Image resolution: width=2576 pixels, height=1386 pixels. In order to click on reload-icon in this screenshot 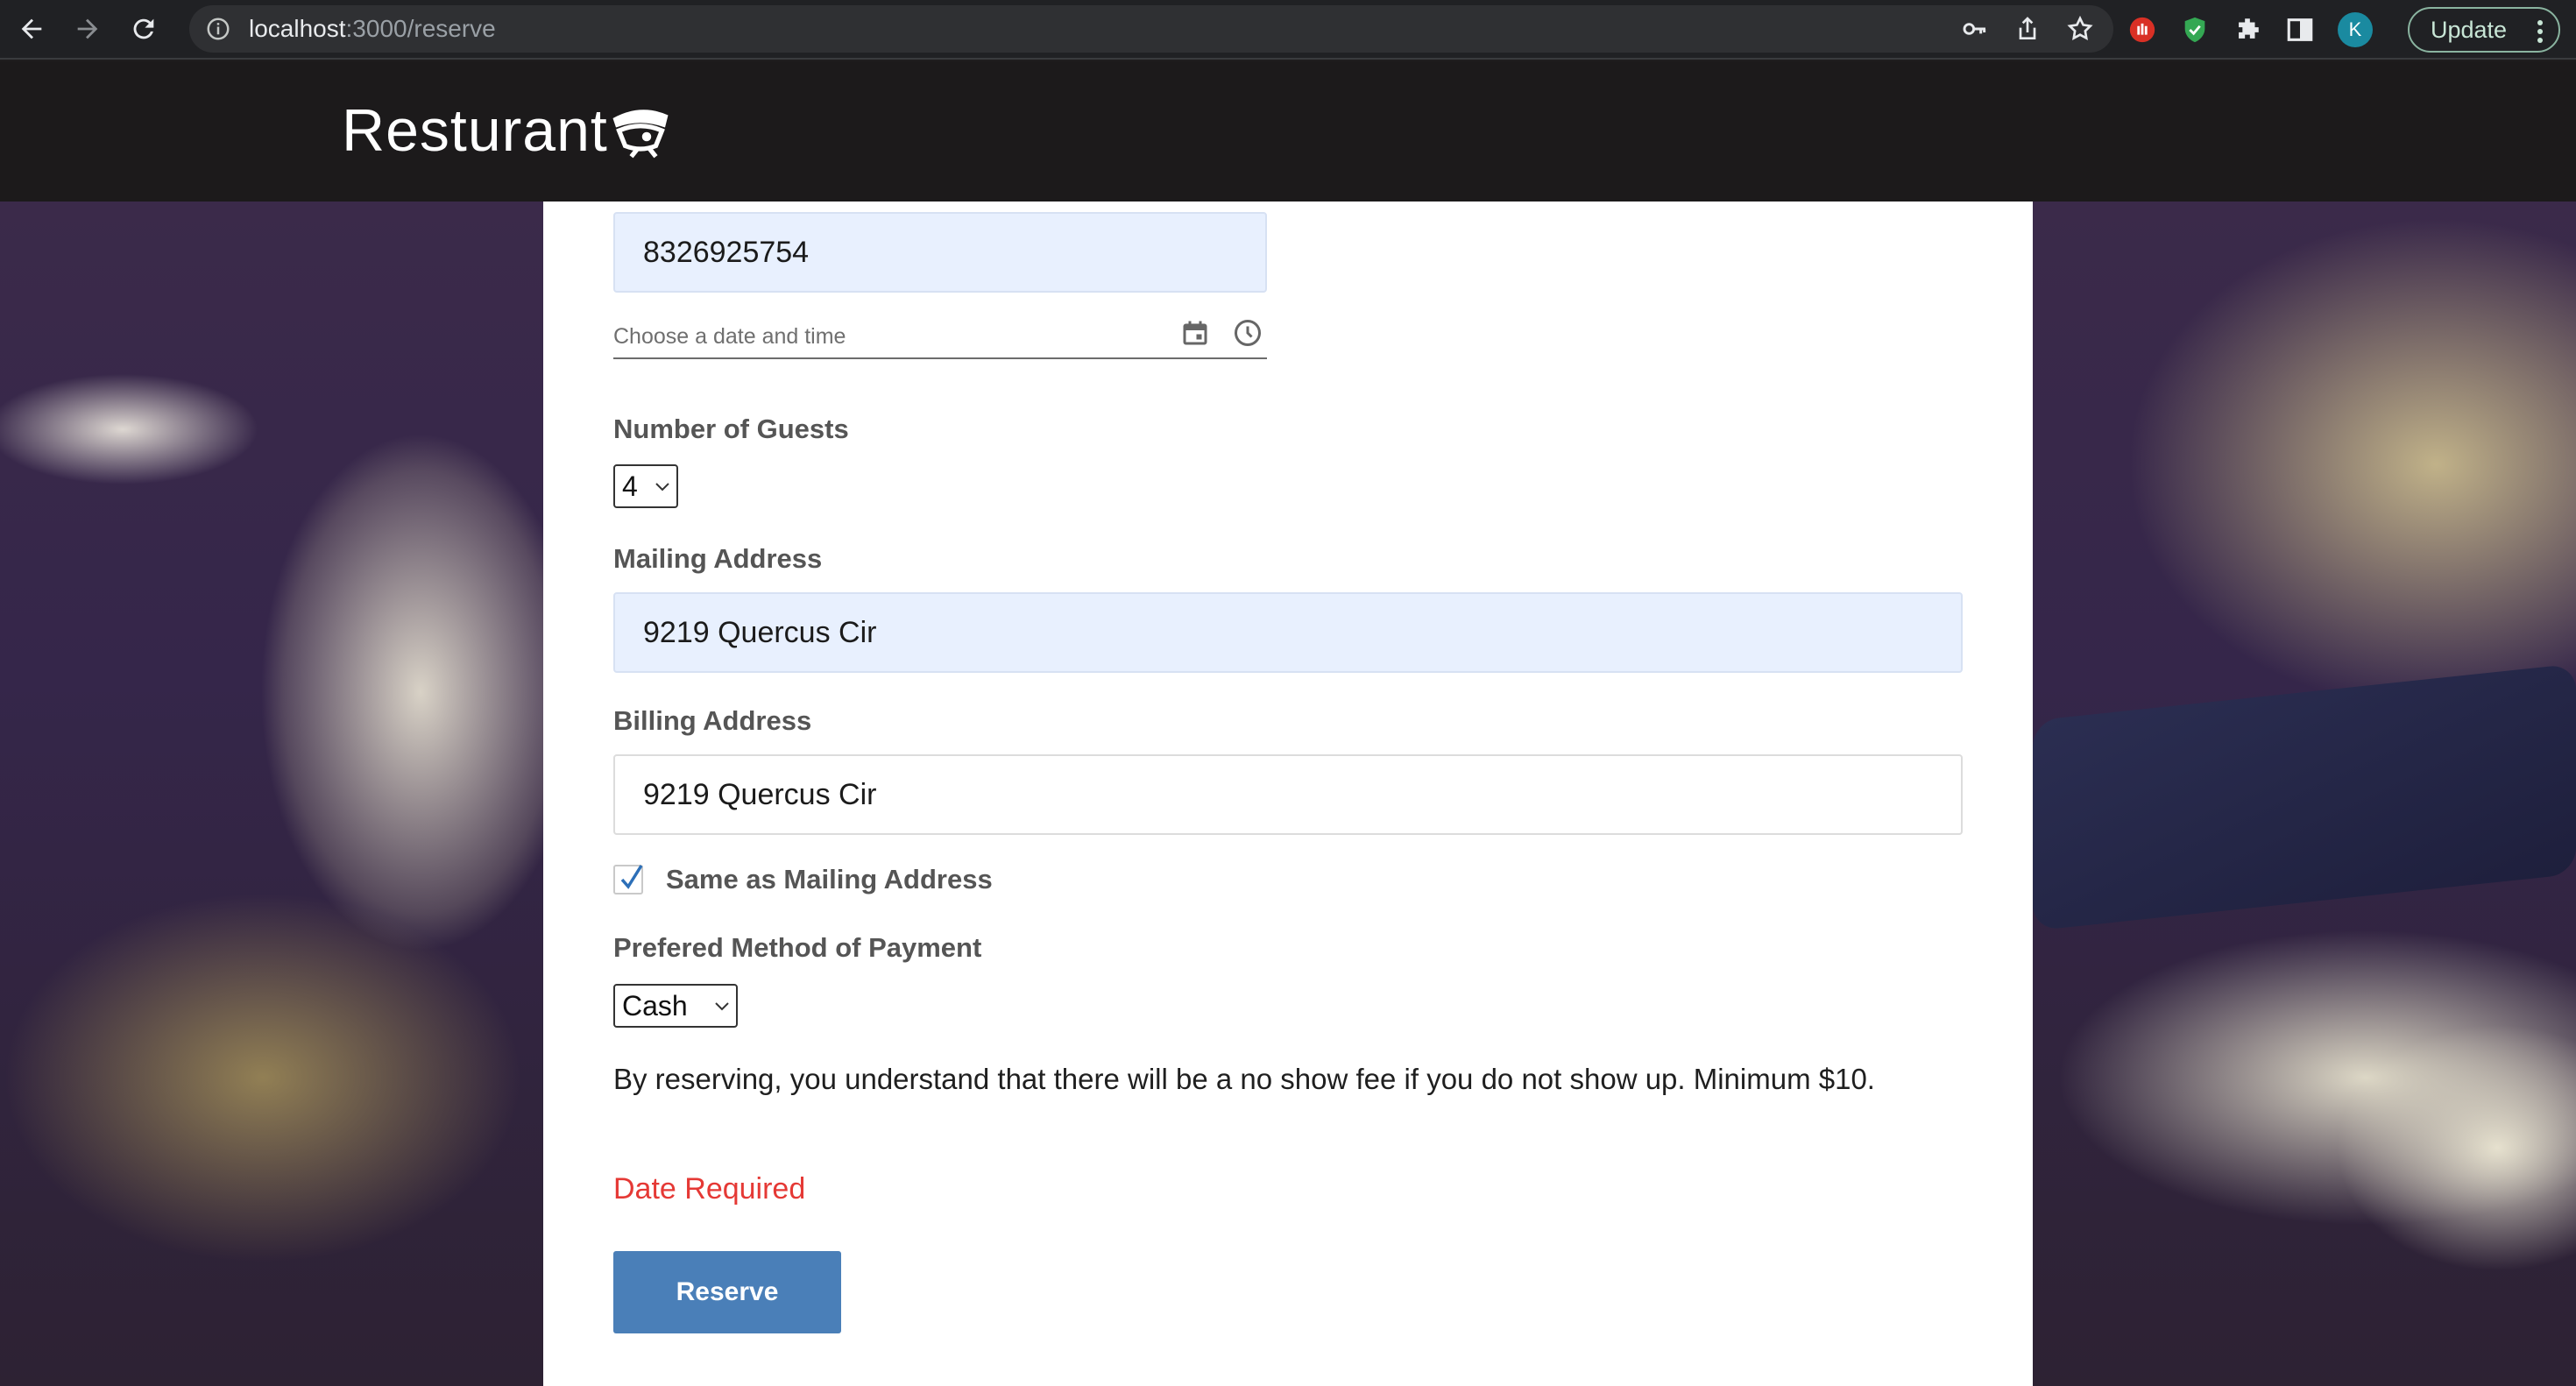, I will do `click(143, 28)`.